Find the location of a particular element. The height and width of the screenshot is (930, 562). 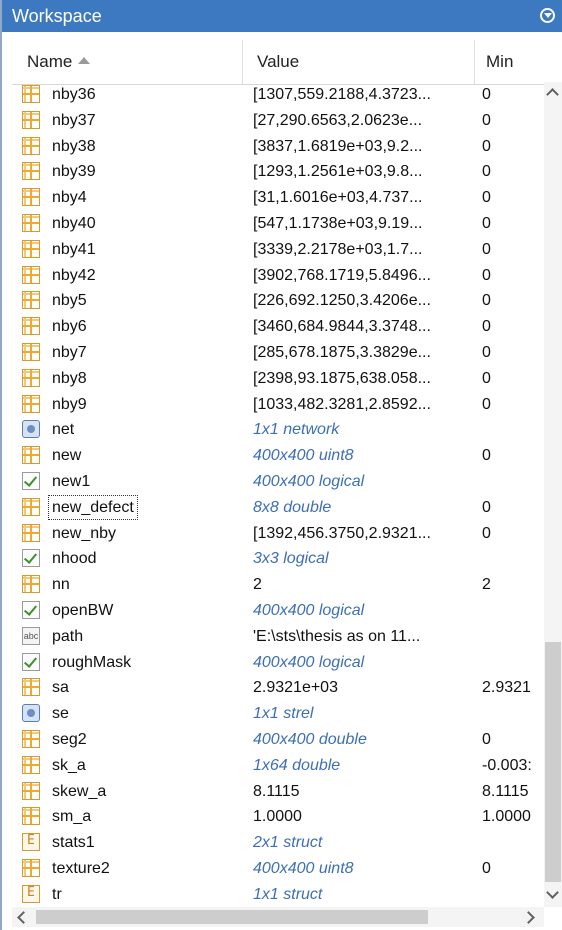

variable-row: nby7 [285,678.1875,3.3829e... 0 is located at coordinates (278, 353).